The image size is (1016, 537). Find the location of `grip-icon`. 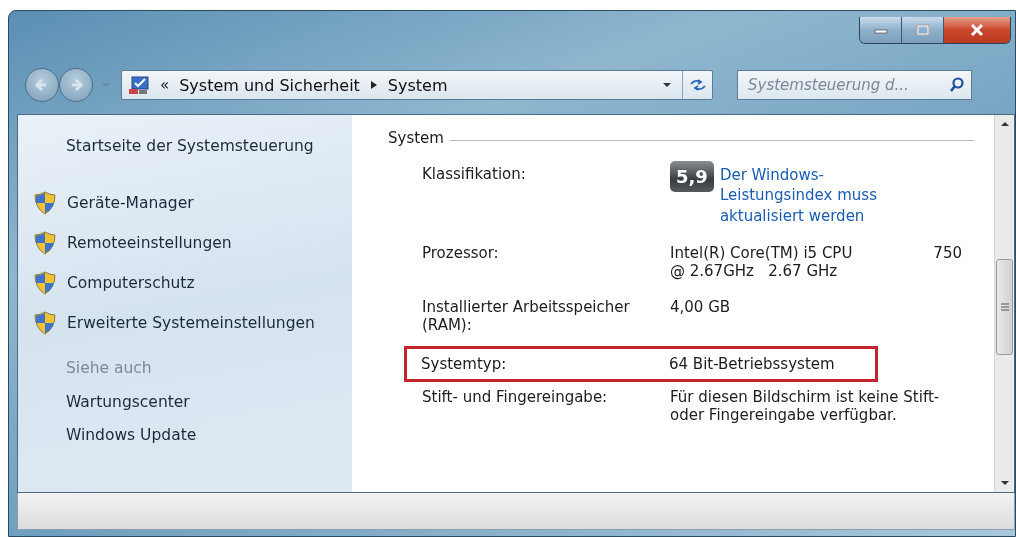

grip-icon is located at coordinates (1004, 307).